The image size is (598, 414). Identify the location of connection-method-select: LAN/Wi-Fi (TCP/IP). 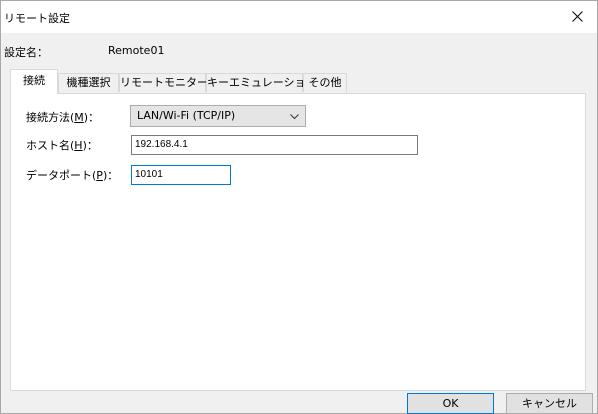
(218, 116).